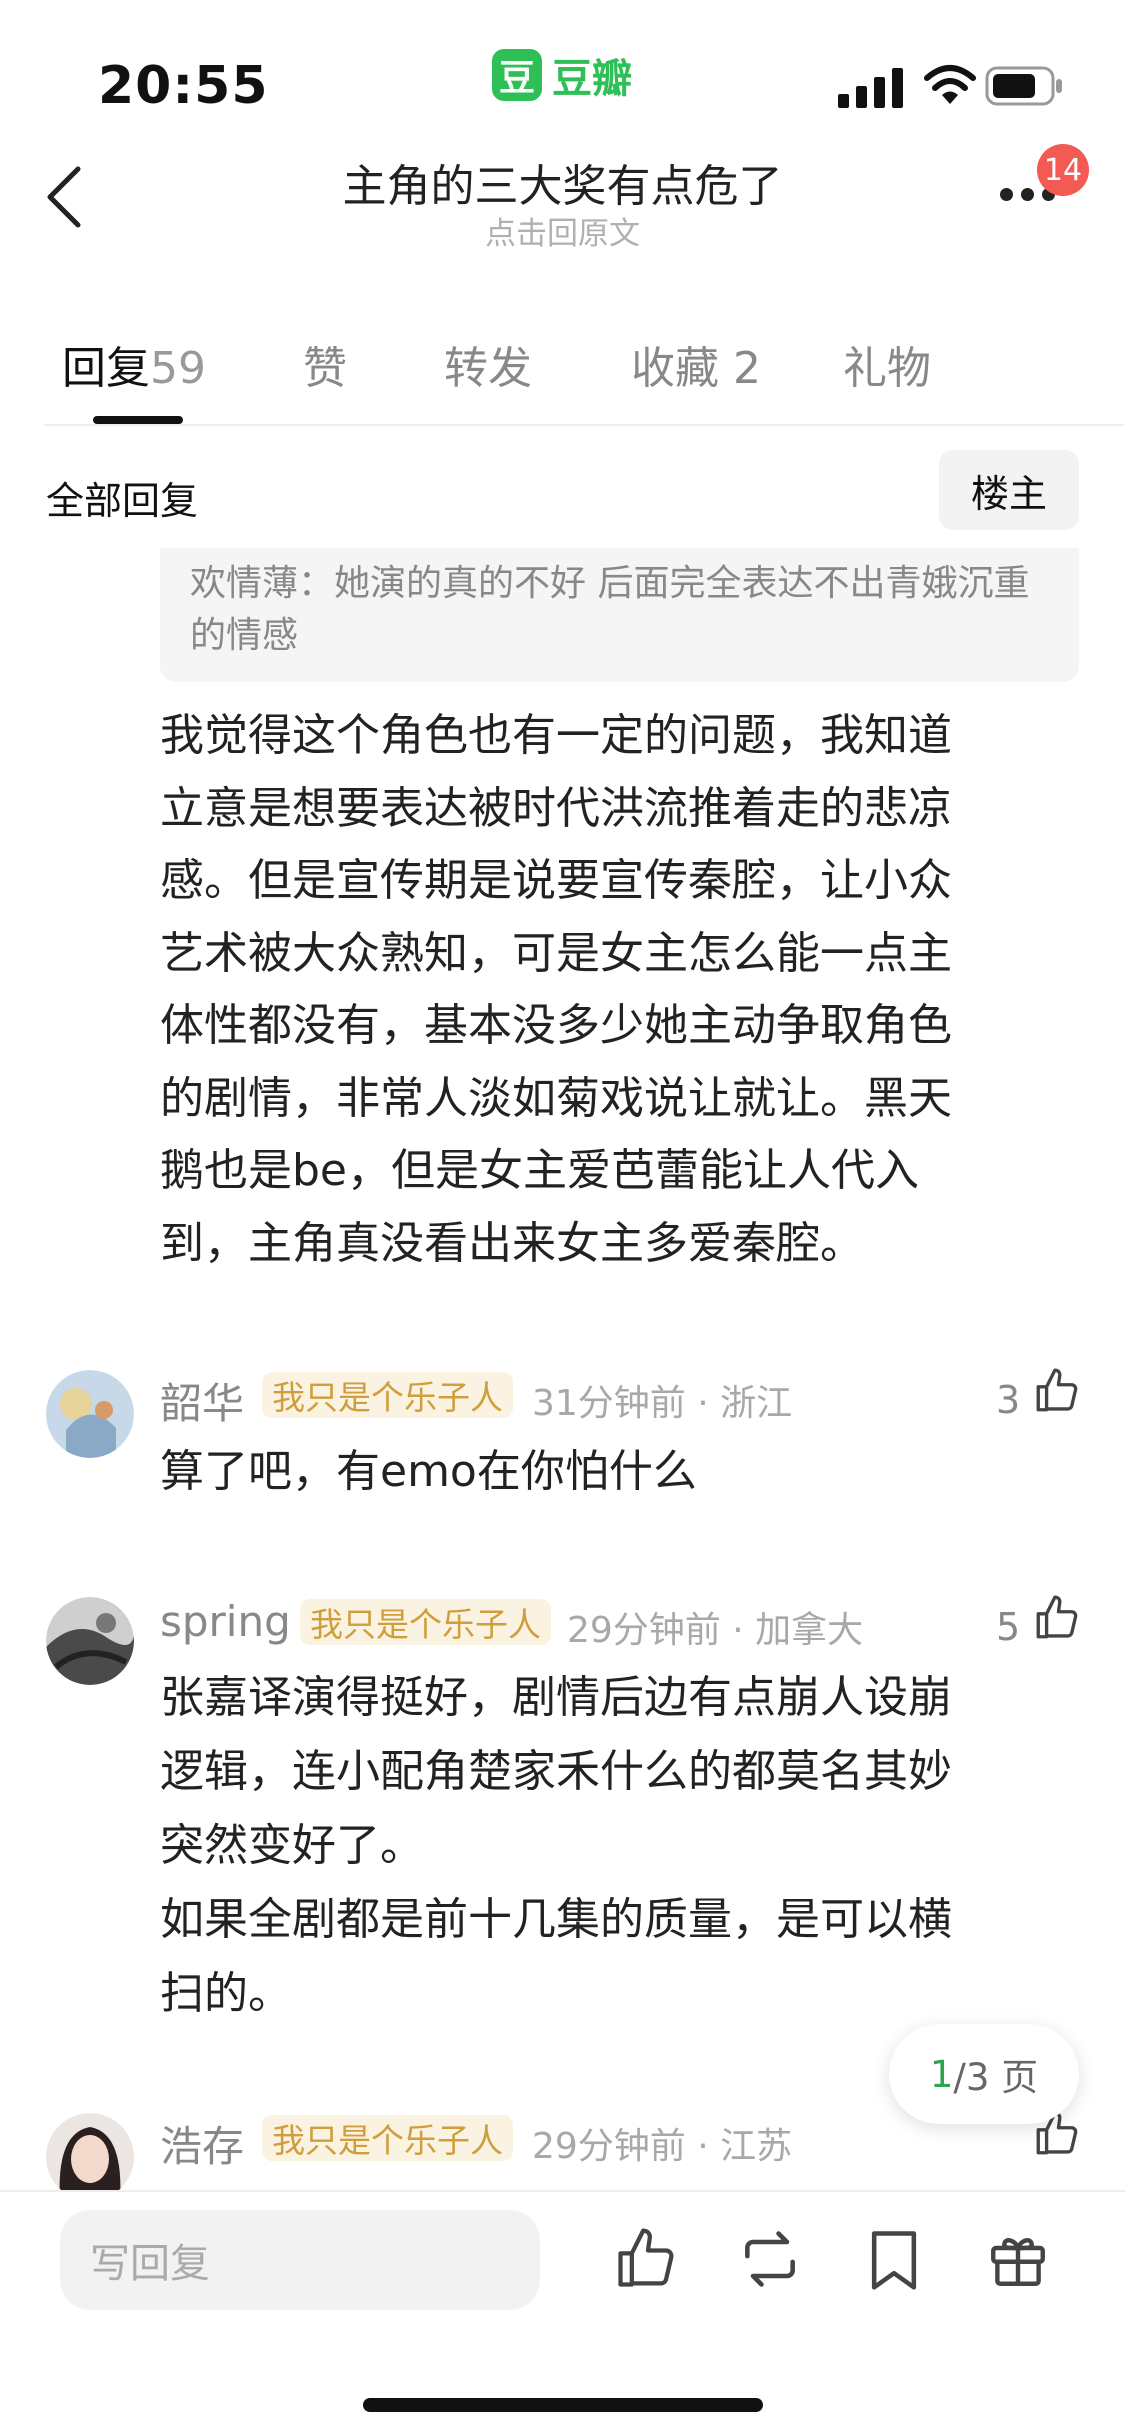  What do you see at coordinates (562, 230) in the screenshot?
I see `back-to-original-link: 点击回原文` at bounding box center [562, 230].